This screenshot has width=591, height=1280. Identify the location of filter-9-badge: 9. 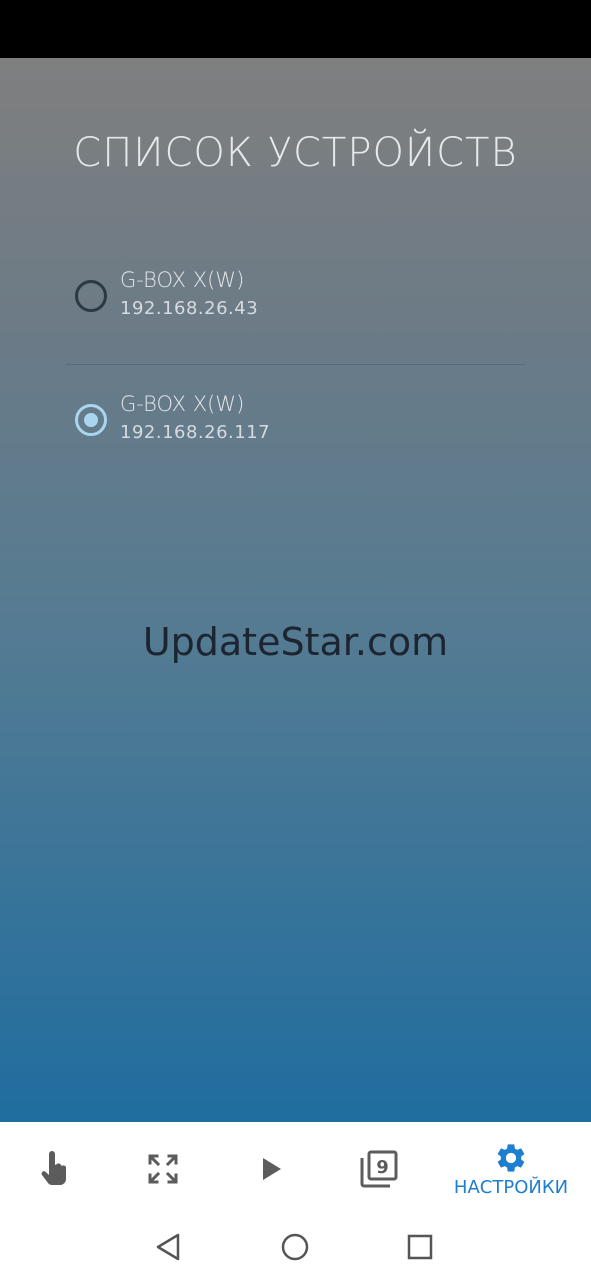
(382, 1167).